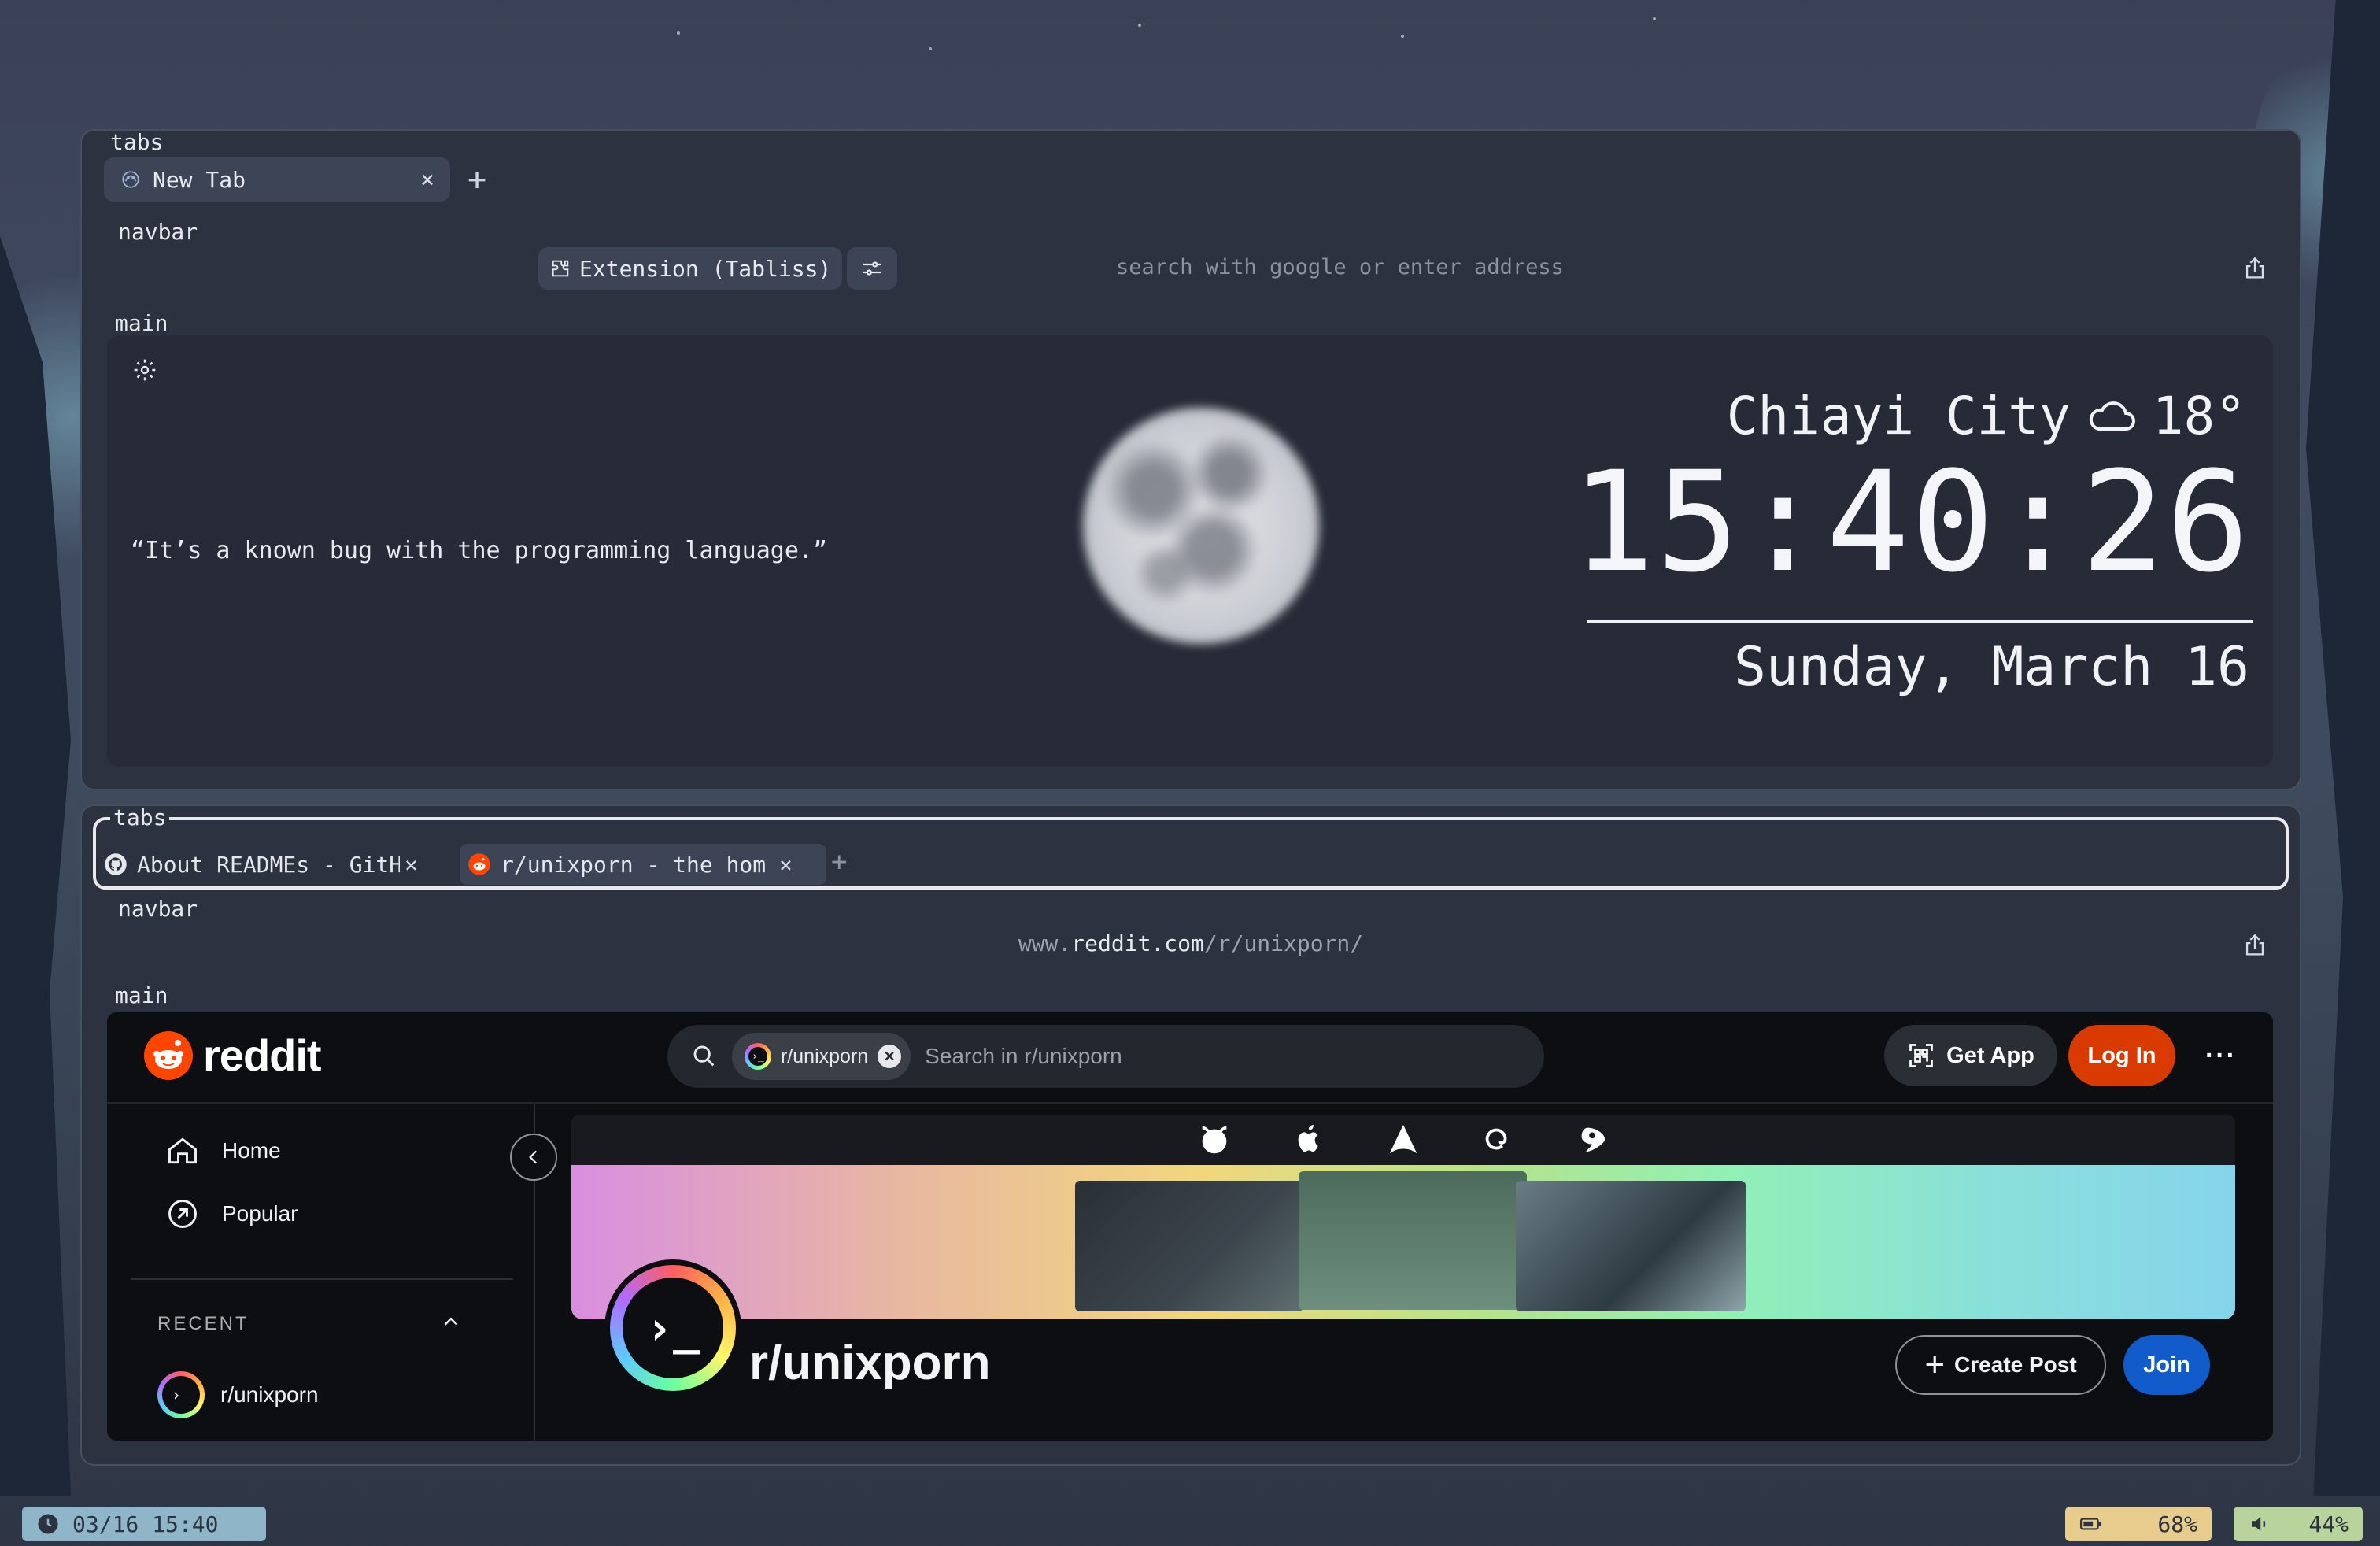 This screenshot has height=1546, width=2380. I want to click on join-button: Join, so click(2166, 1365).